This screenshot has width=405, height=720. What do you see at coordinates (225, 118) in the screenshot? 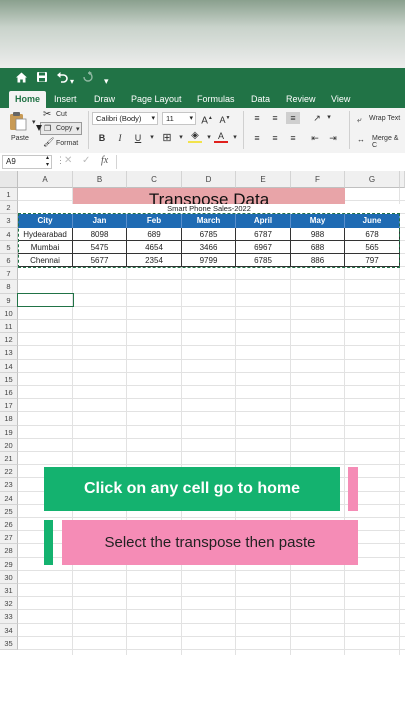
I see `decrease-font-icon: A▼` at bounding box center [225, 118].